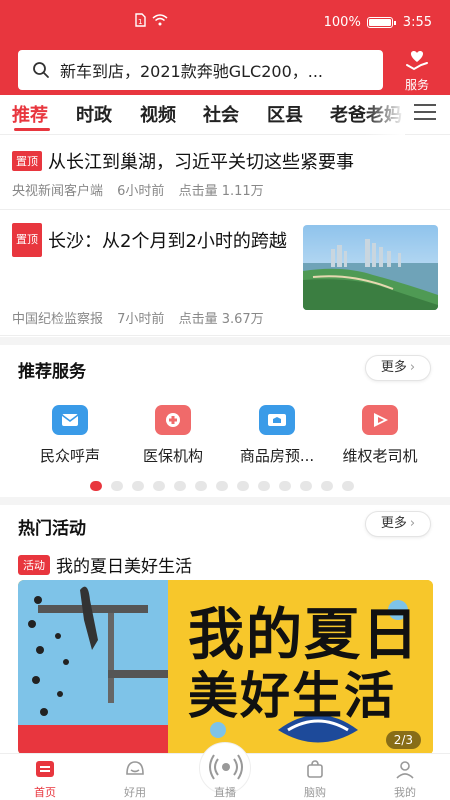  I want to click on nav-useful: 好用, so click(135, 779).